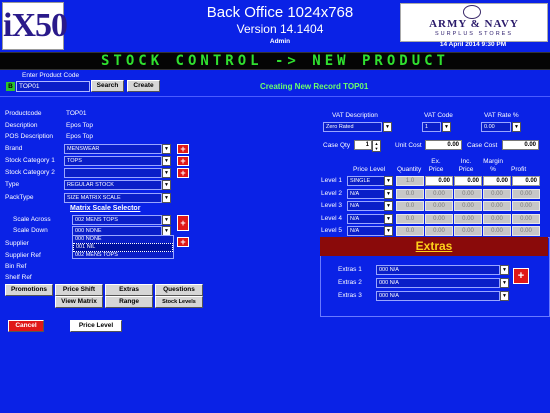 This screenshot has height=413, width=550. What do you see at coordinates (183, 223) in the screenshot?
I see `add-scale-button: +` at bounding box center [183, 223].